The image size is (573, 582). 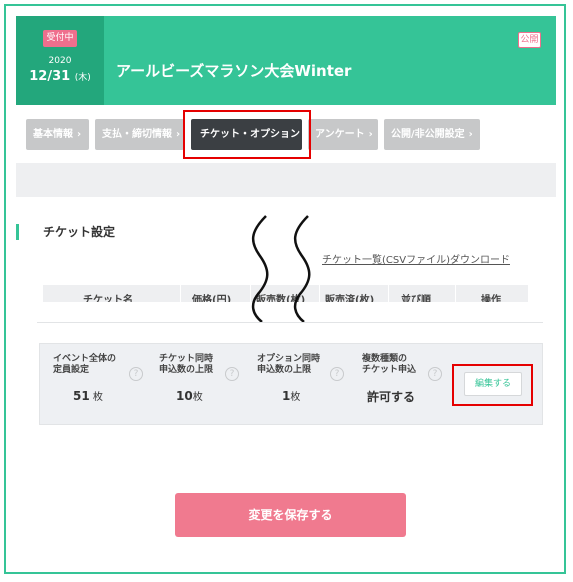 I want to click on setting-value-ticket-limit: 10枚, so click(x=189, y=395).